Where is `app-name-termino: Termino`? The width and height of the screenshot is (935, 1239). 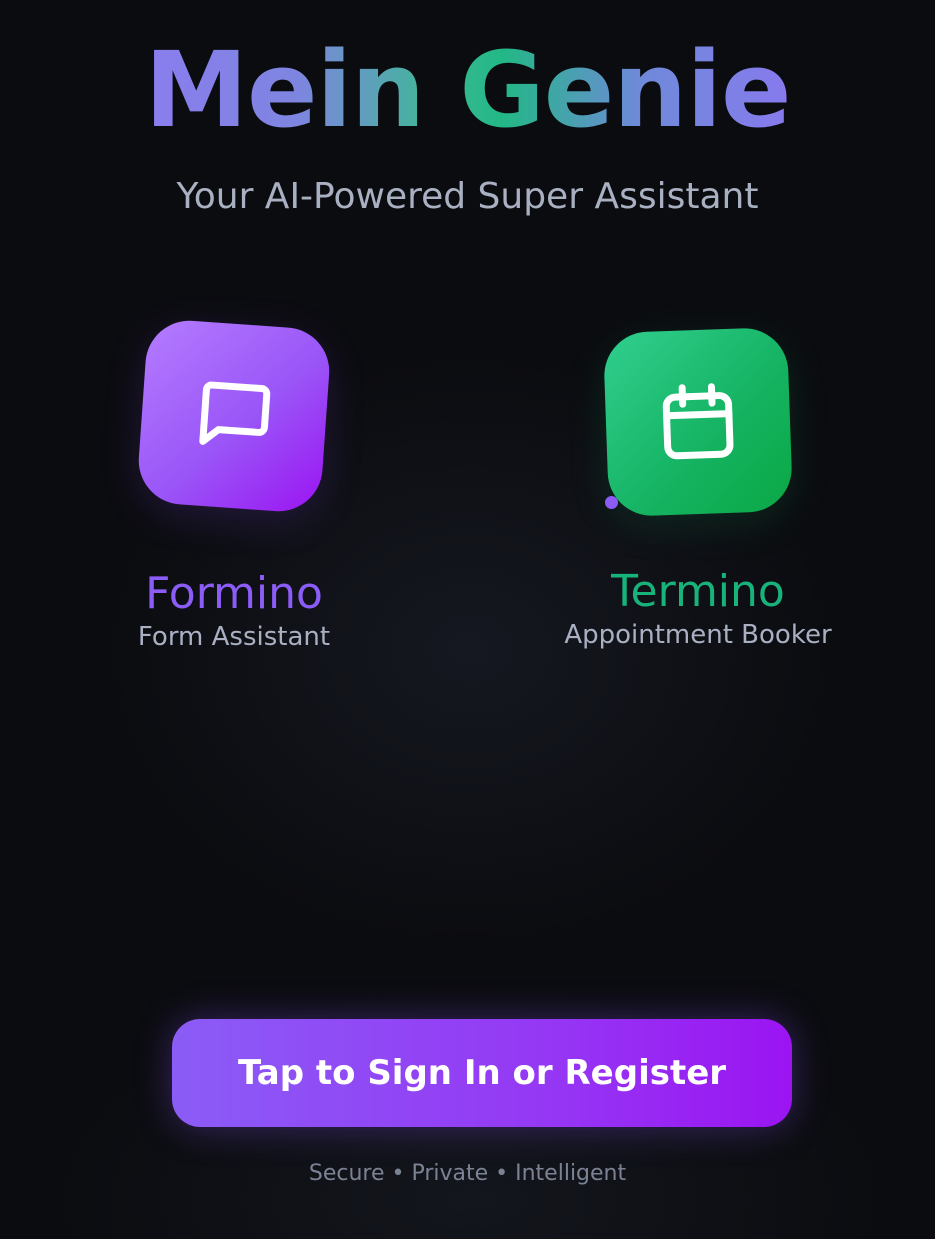 app-name-termino: Termino is located at coordinates (698, 591).